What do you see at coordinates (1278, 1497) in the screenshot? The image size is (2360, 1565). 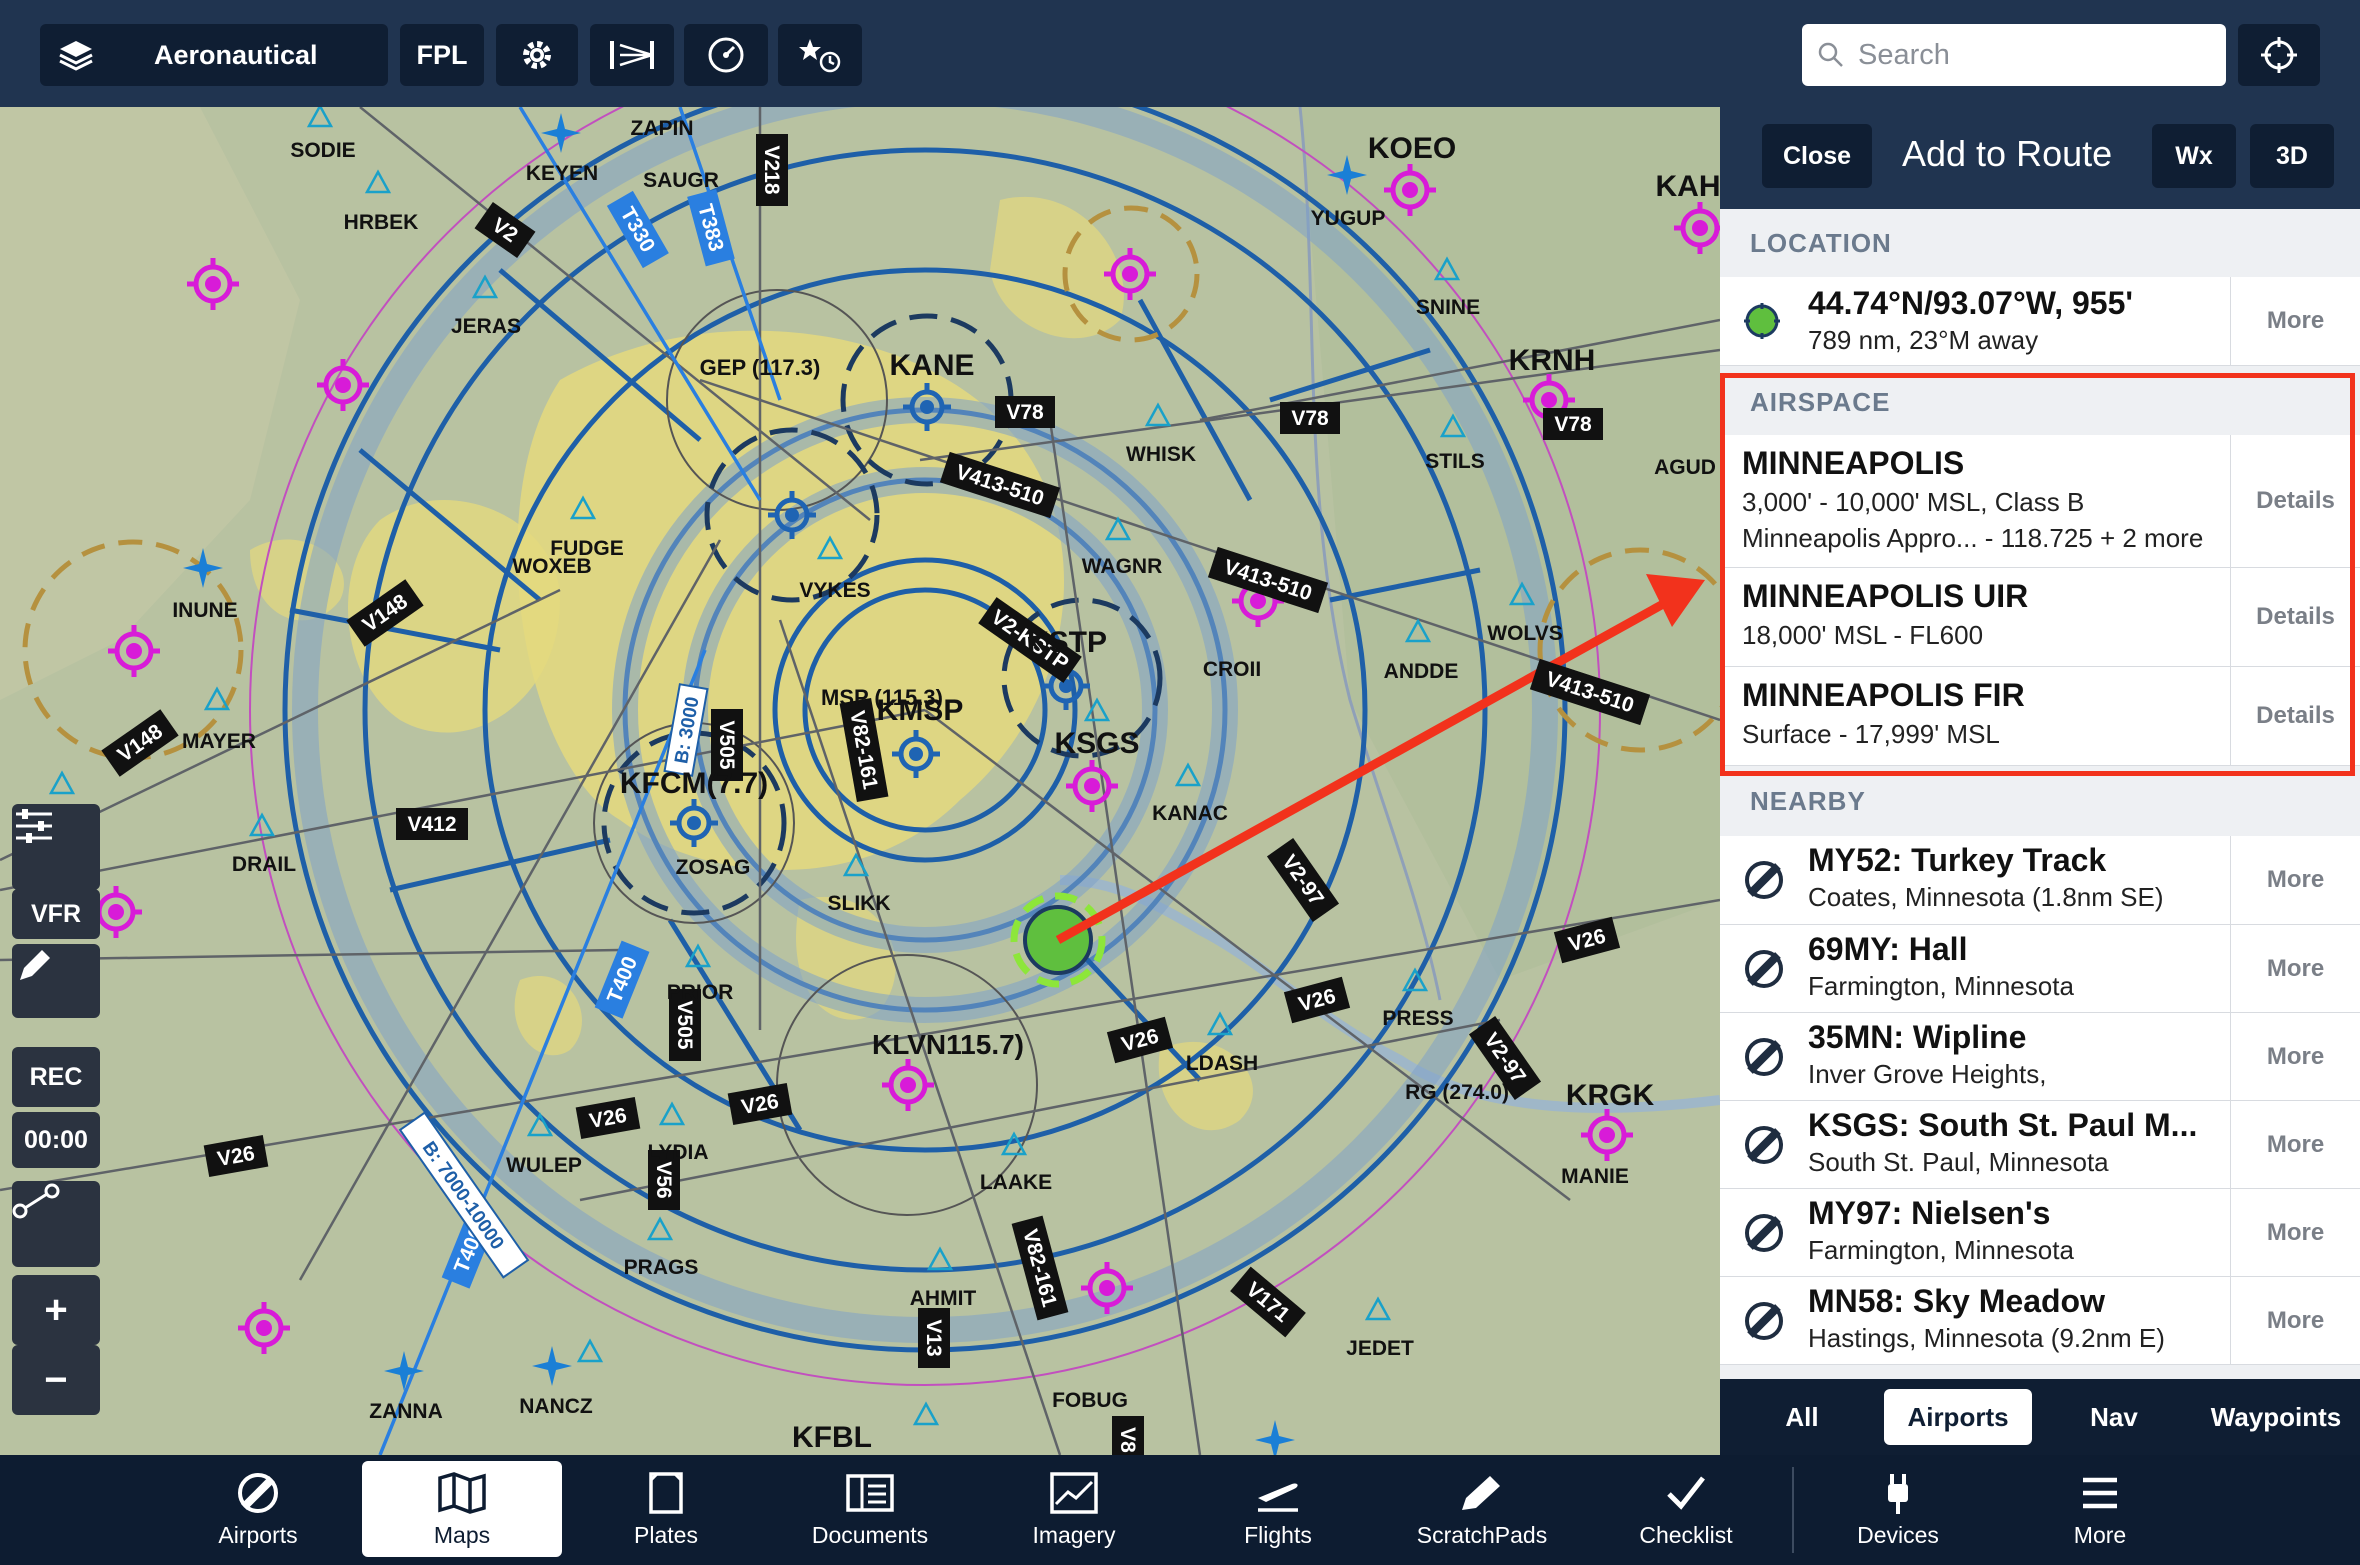 I see `flights-icon` at bounding box center [1278, 1497].